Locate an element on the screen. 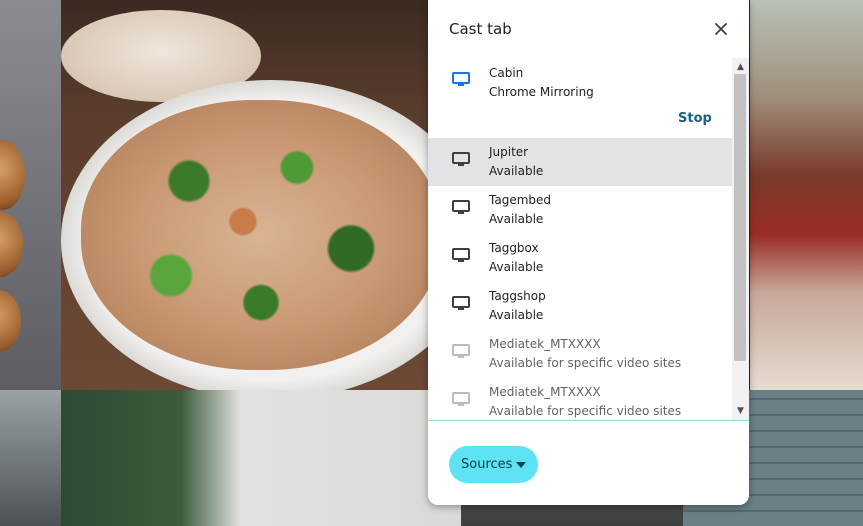  stop-button: Stop is located at coordinates (695, 118).